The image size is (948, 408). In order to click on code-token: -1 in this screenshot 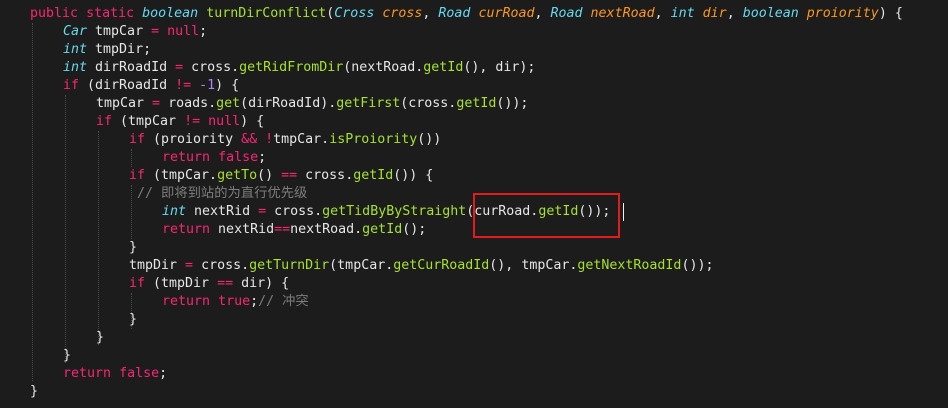, I will do `click(207, 85)`.